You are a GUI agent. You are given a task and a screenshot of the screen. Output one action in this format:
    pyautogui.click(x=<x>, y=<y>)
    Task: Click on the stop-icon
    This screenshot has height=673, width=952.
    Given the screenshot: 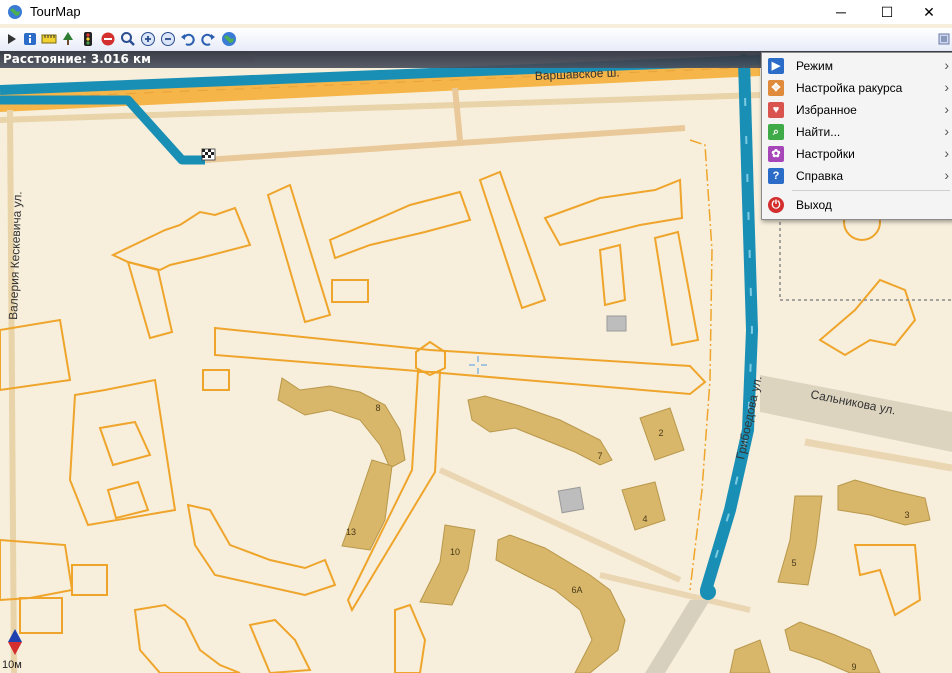 What is the action you would take?
    pyautogui.click(x=108, y=39)
    